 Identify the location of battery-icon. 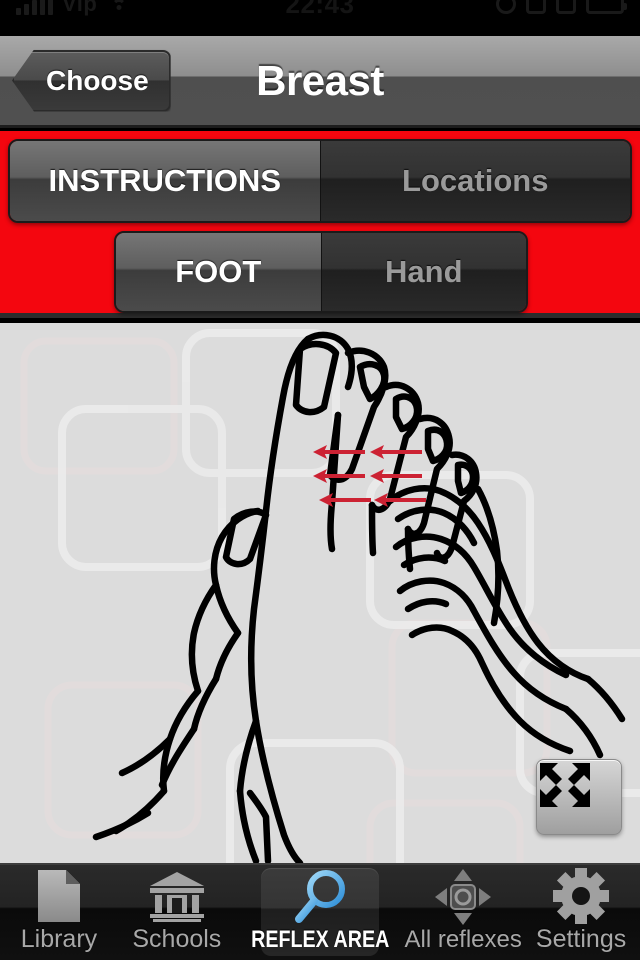
(606, 7).